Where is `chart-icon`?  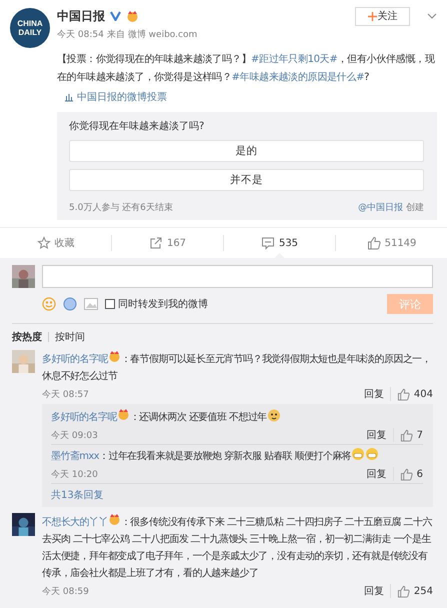 chart-icon is located at coordinates (69, 97).